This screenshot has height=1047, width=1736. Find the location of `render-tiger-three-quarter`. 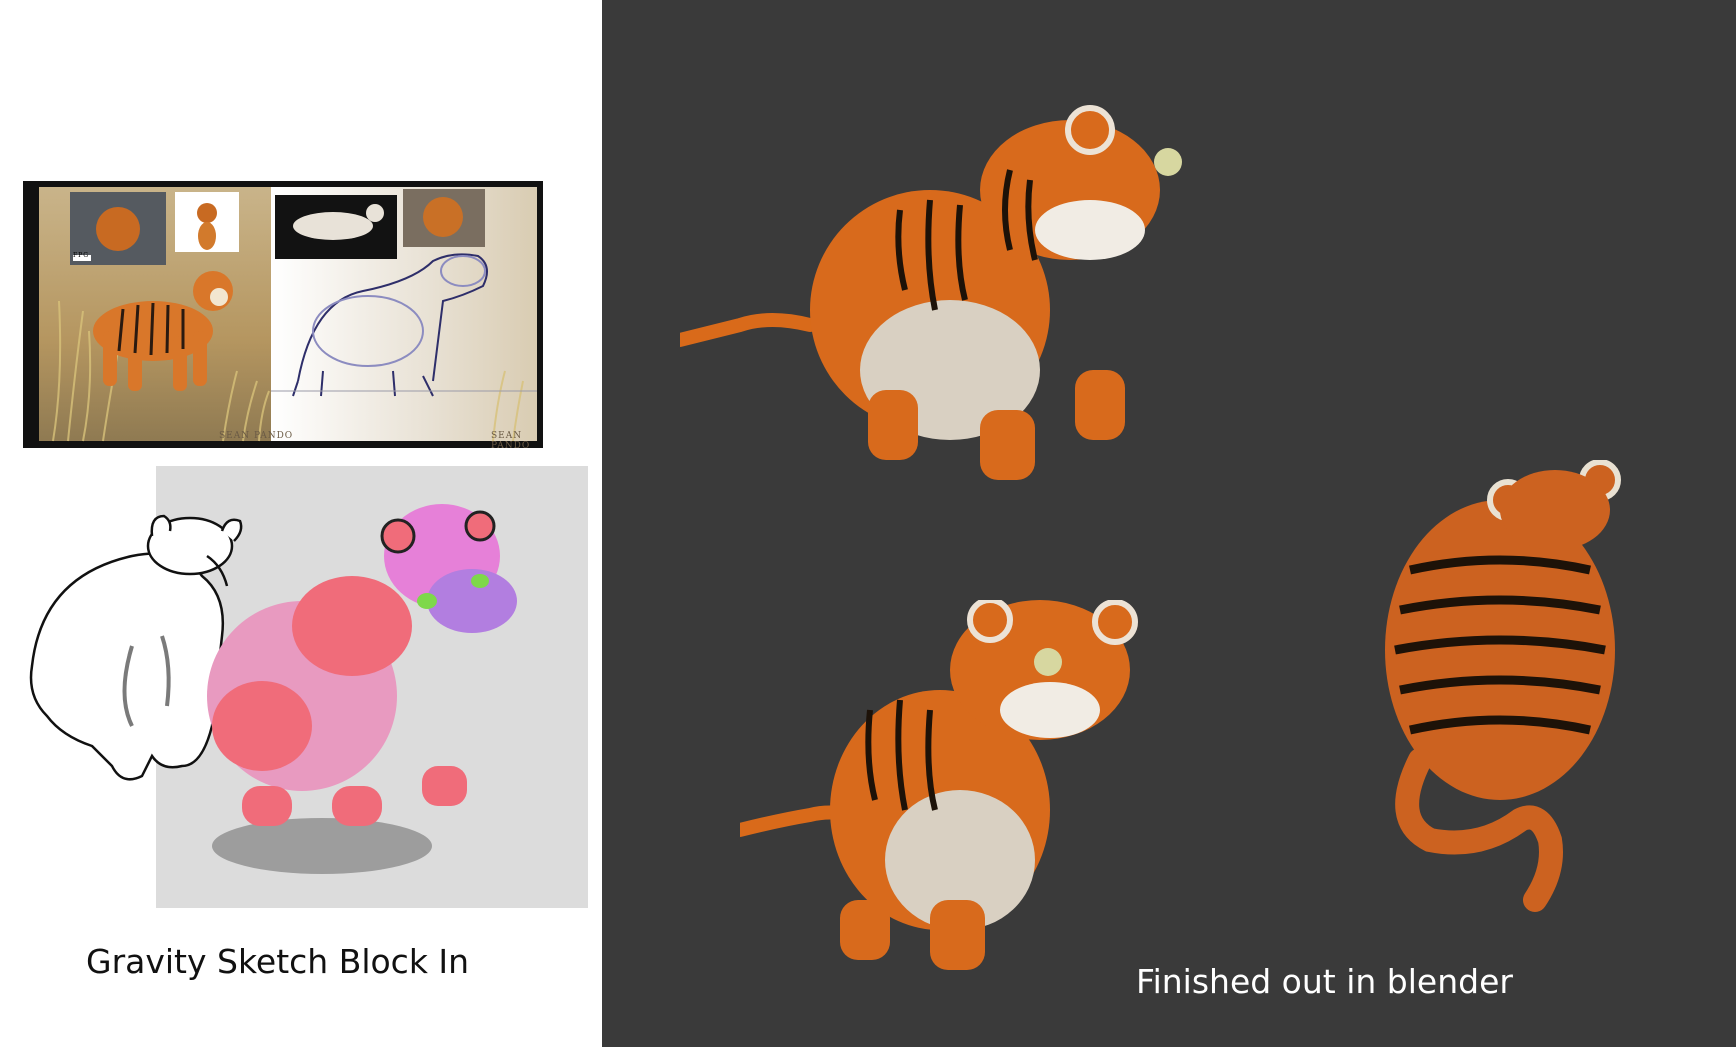

render-tiger-three-quarter is located at coordinates (980, 300).